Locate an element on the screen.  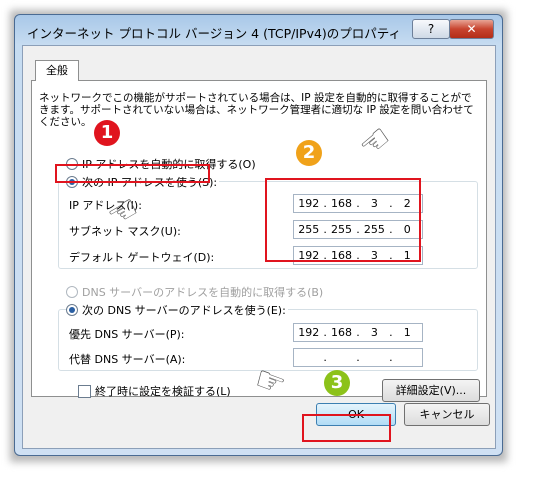
dns-manual-option: 次の DNS サーバーのアドレスを使う(E): is located at coordinates (177, 310).